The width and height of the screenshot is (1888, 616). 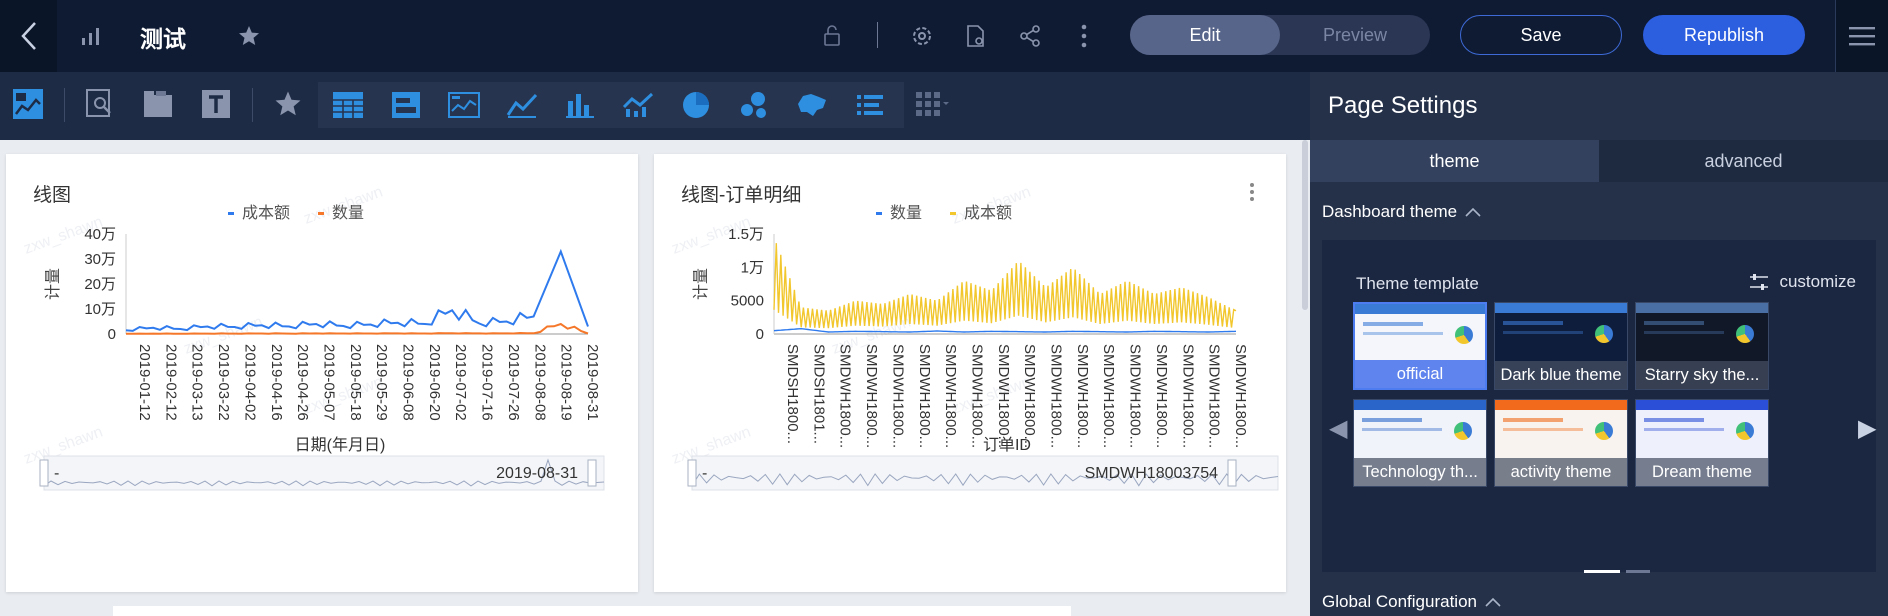 What do you see at coordinates (197, 382) in the screenshot?
I see `x-tick-label: 2019-03-13` at bounding box center [197, 382].